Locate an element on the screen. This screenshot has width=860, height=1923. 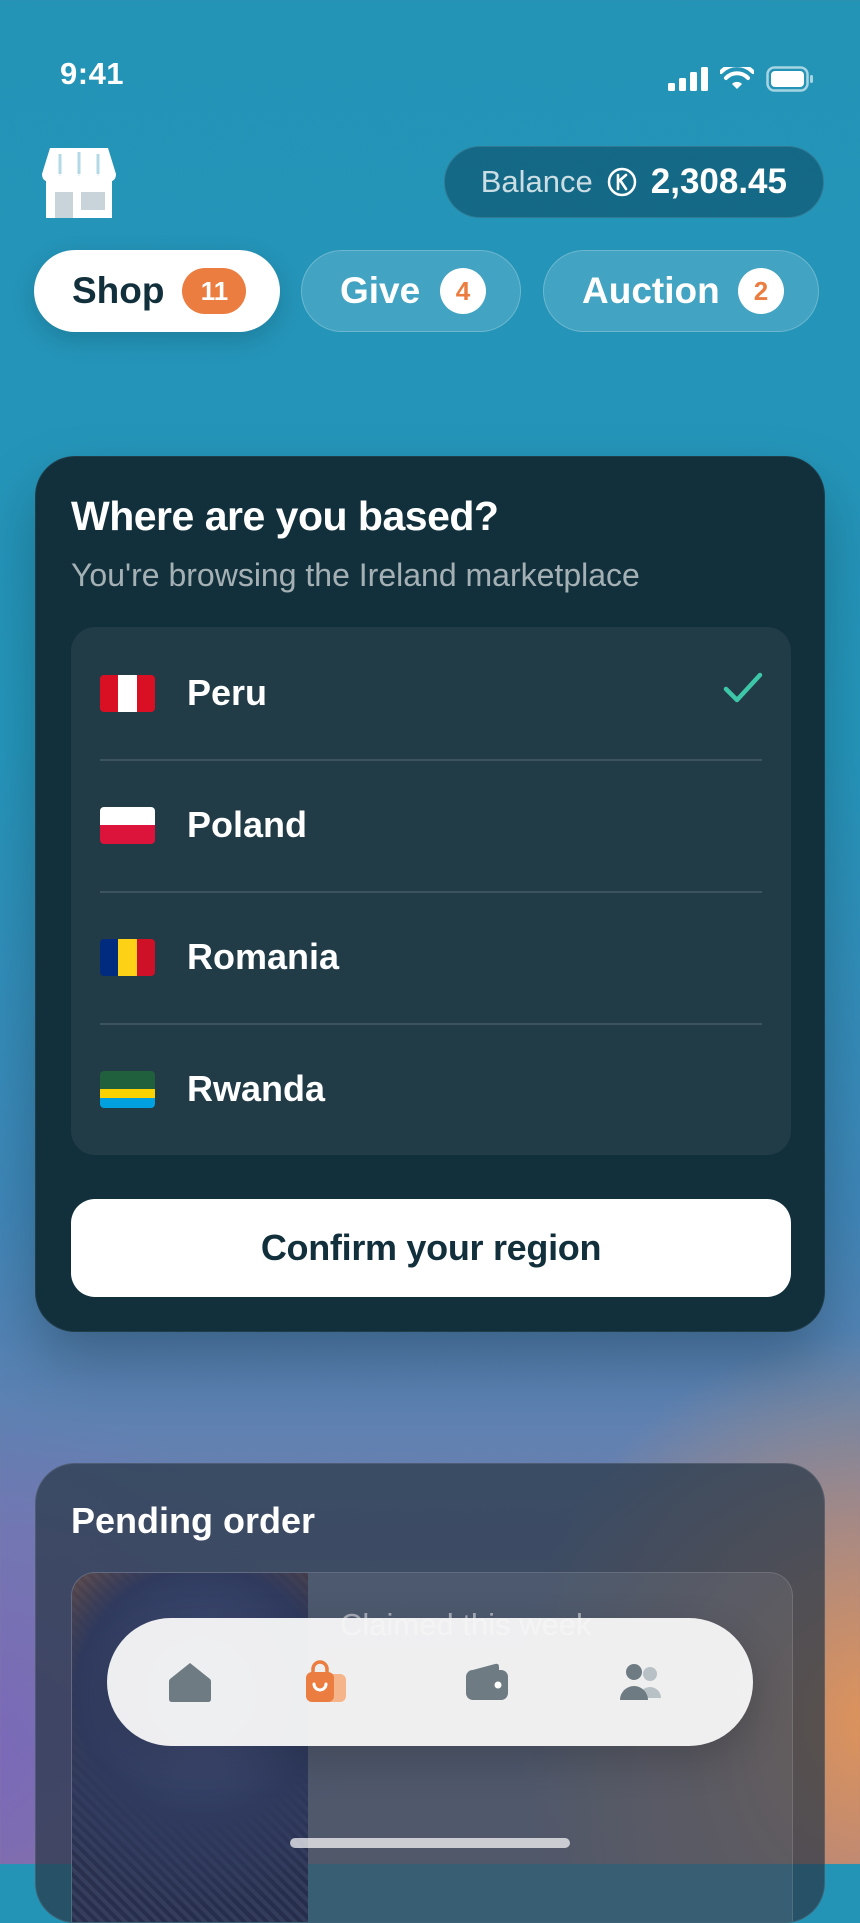
home-indicator is located at coordinates (430, 1843).